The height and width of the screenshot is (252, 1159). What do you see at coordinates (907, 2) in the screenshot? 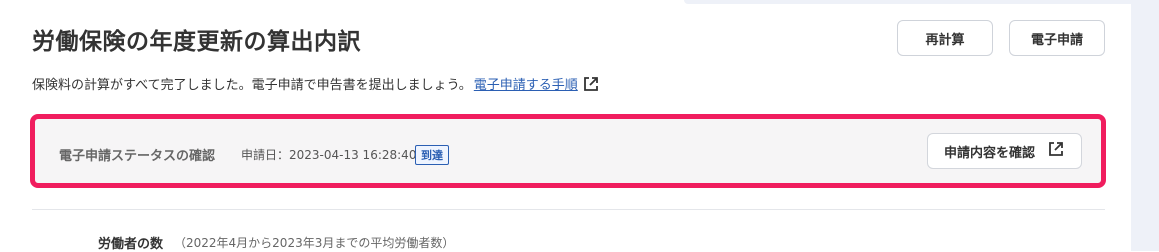
I see `top-strip` at bounding box center [907, 2].